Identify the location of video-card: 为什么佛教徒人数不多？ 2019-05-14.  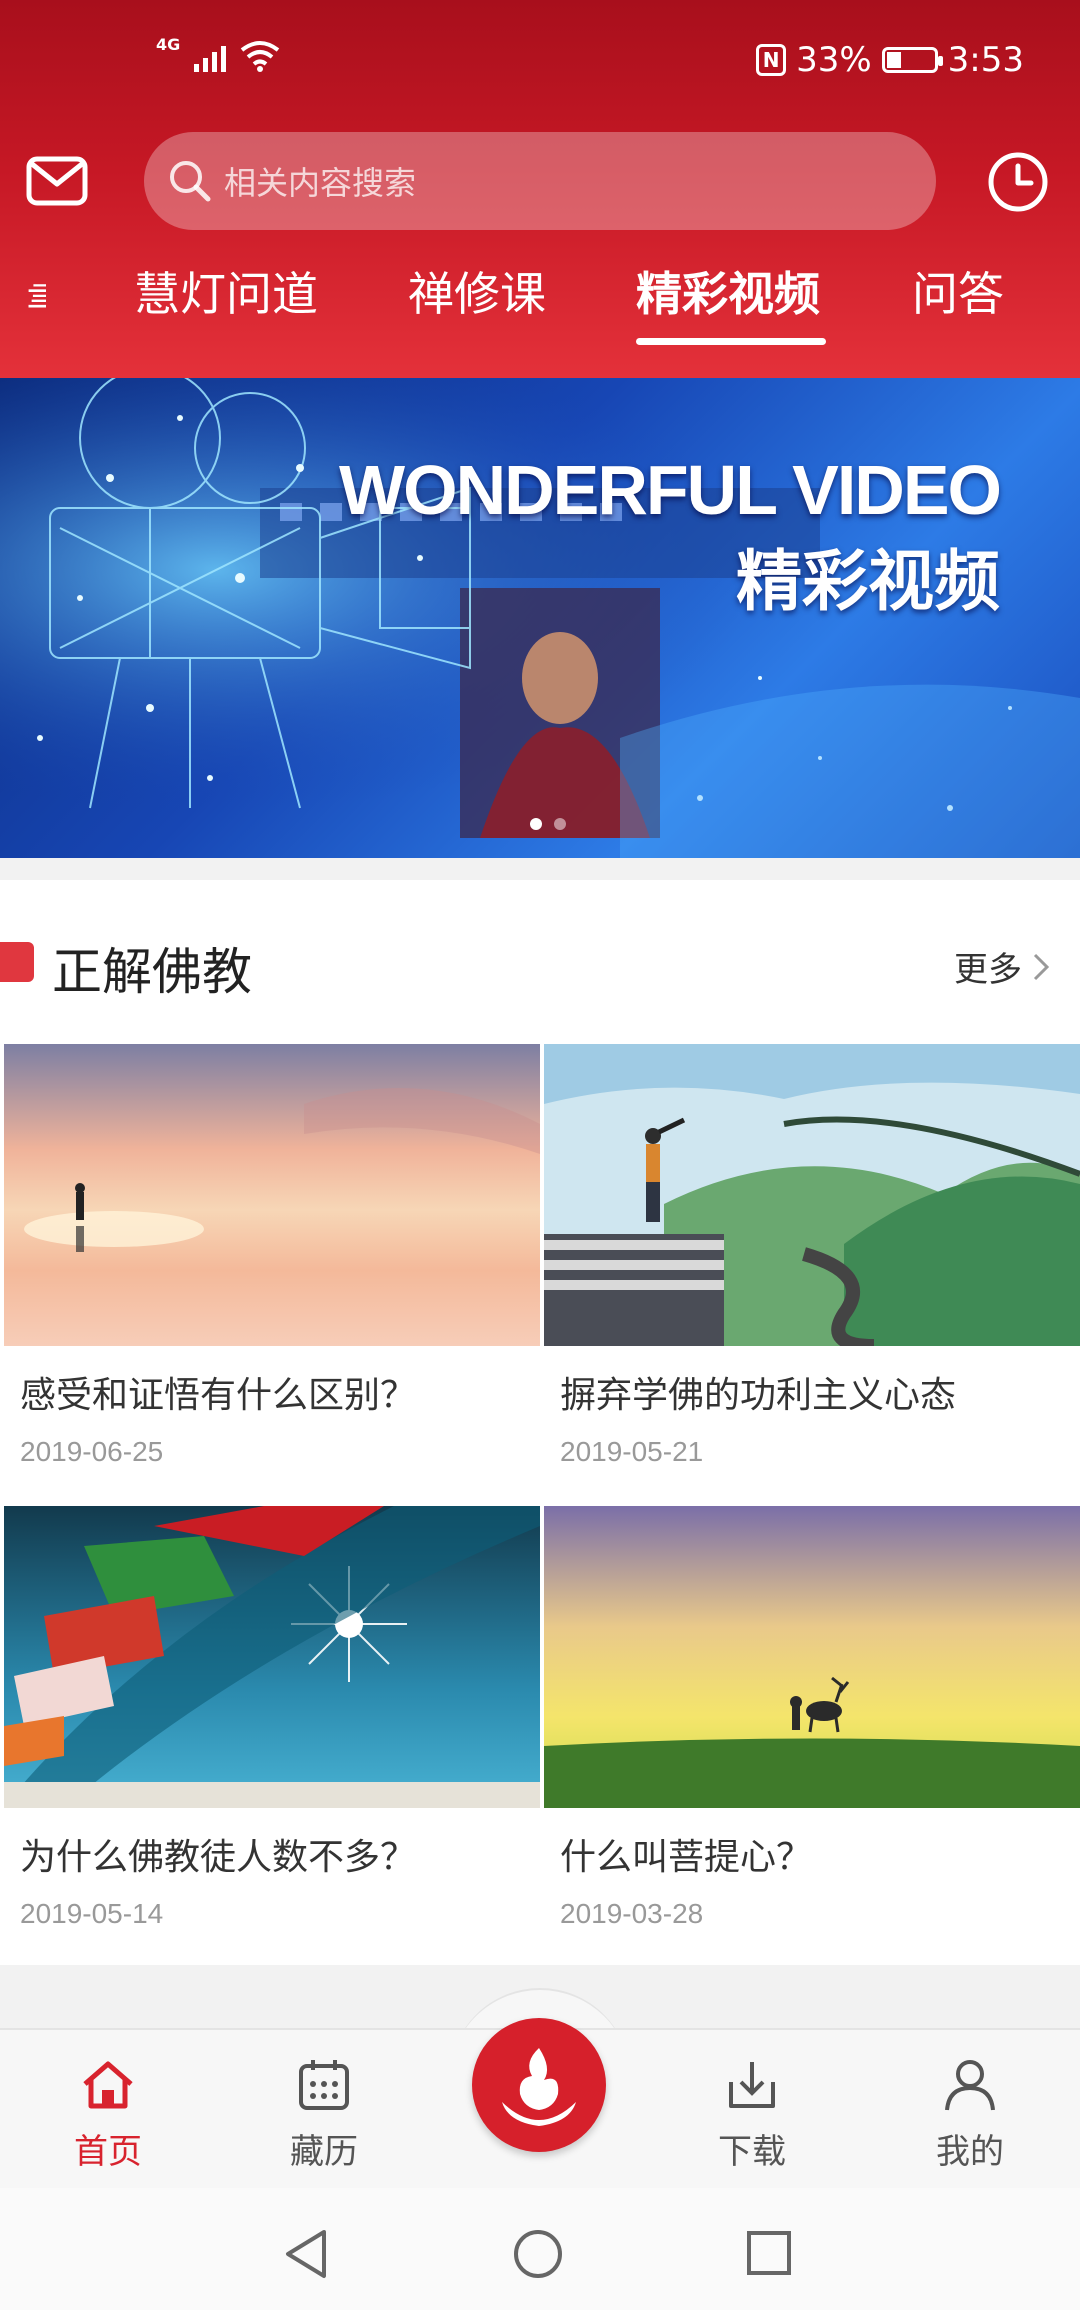
(272, 1726).